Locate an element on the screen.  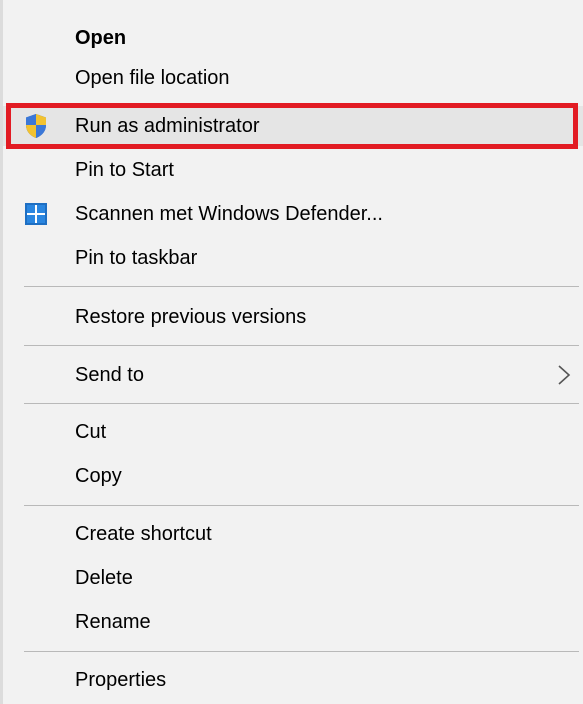
uac-shield-icon is located at coordinates (36, 126).